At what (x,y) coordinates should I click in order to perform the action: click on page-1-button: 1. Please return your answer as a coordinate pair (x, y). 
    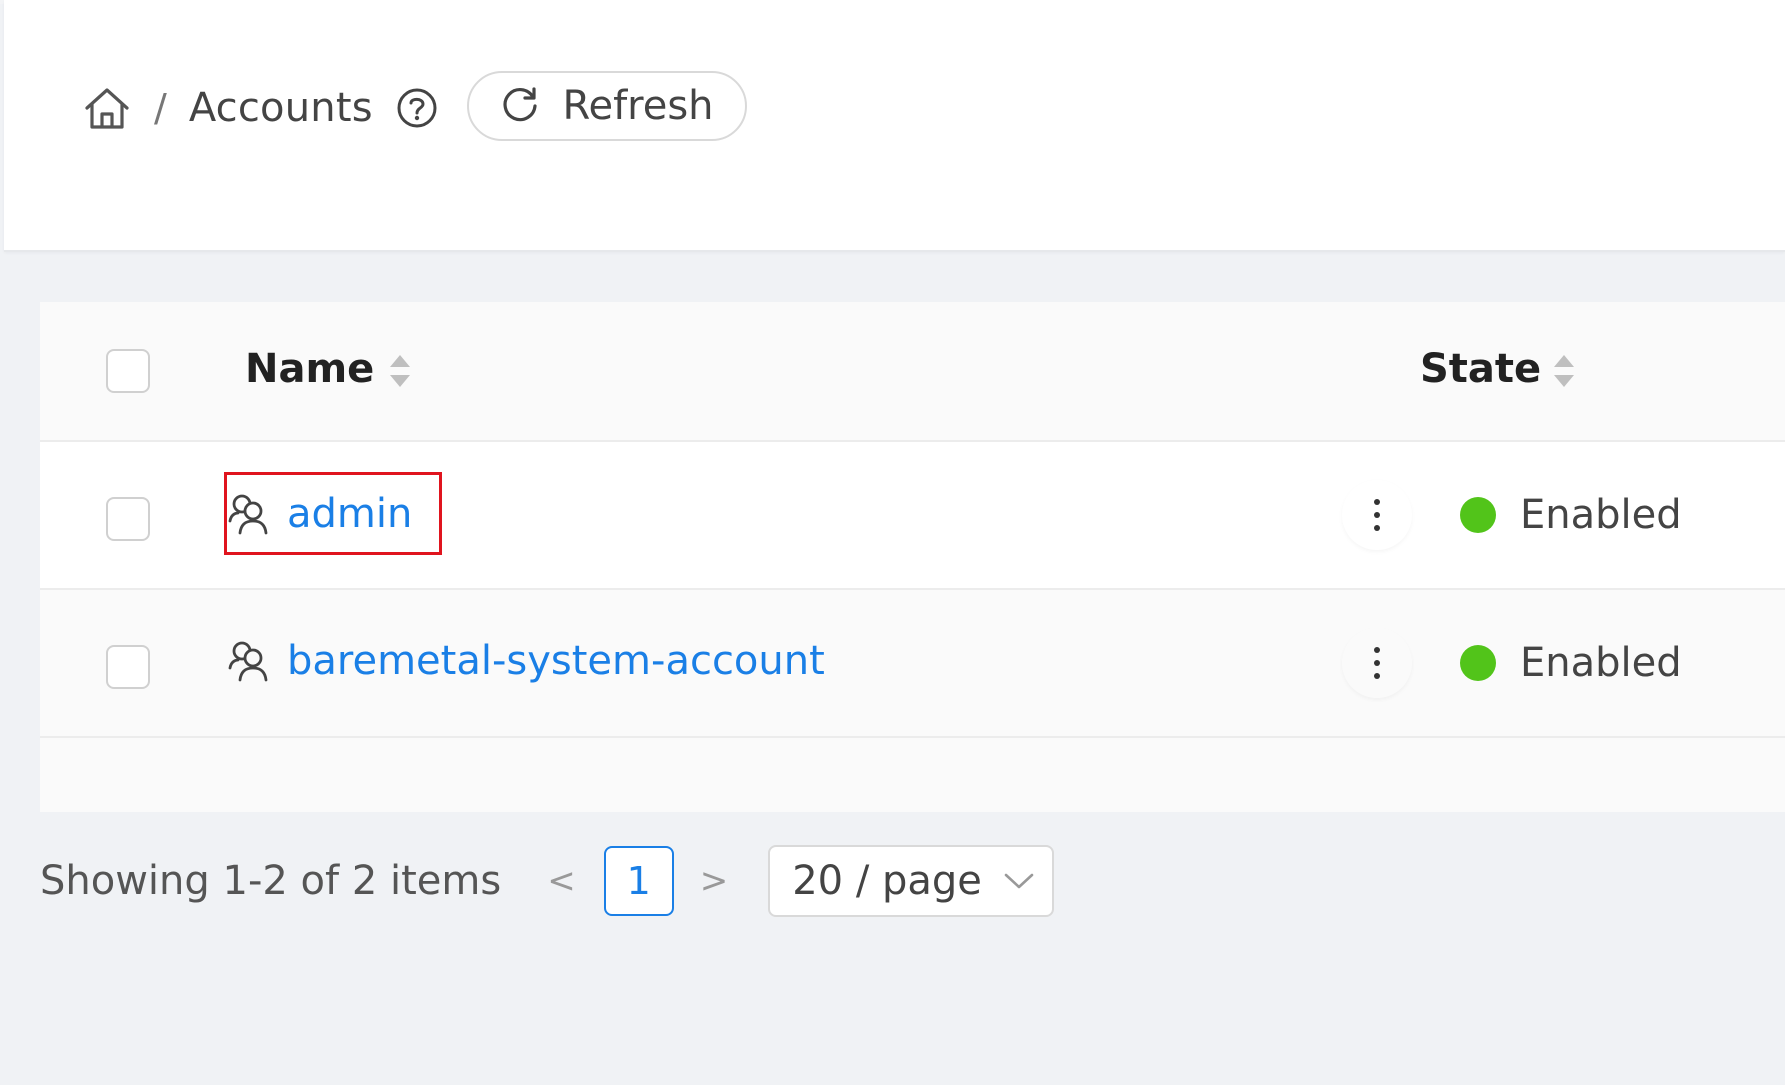
    Looking at the image, I should click on (638, 881).